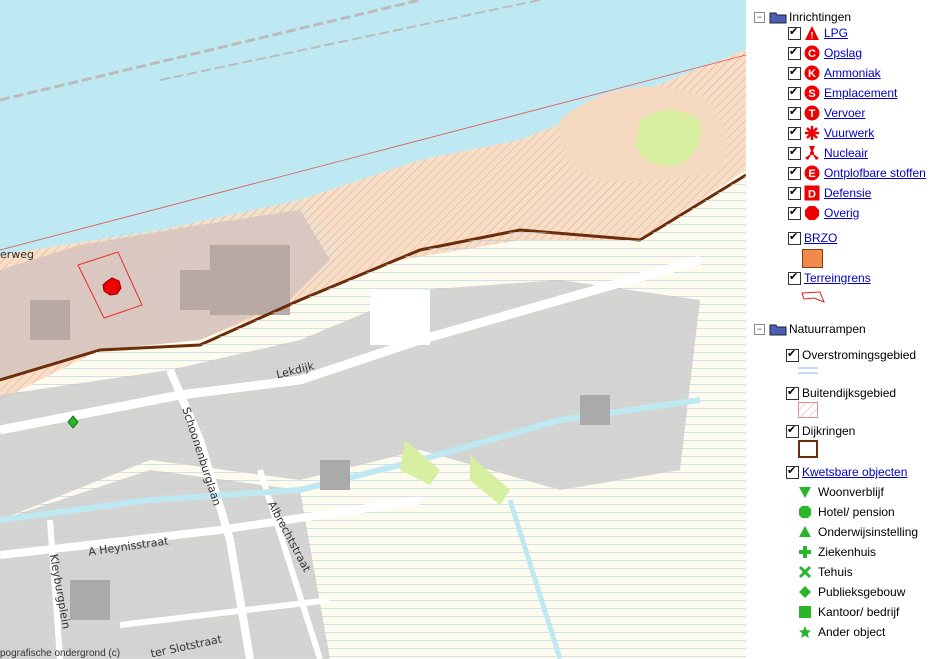 The height and width of the screenshot is (659, 948). I want to click on kwetsbaar-object-label: Woonverblijf, so click(851, 492).